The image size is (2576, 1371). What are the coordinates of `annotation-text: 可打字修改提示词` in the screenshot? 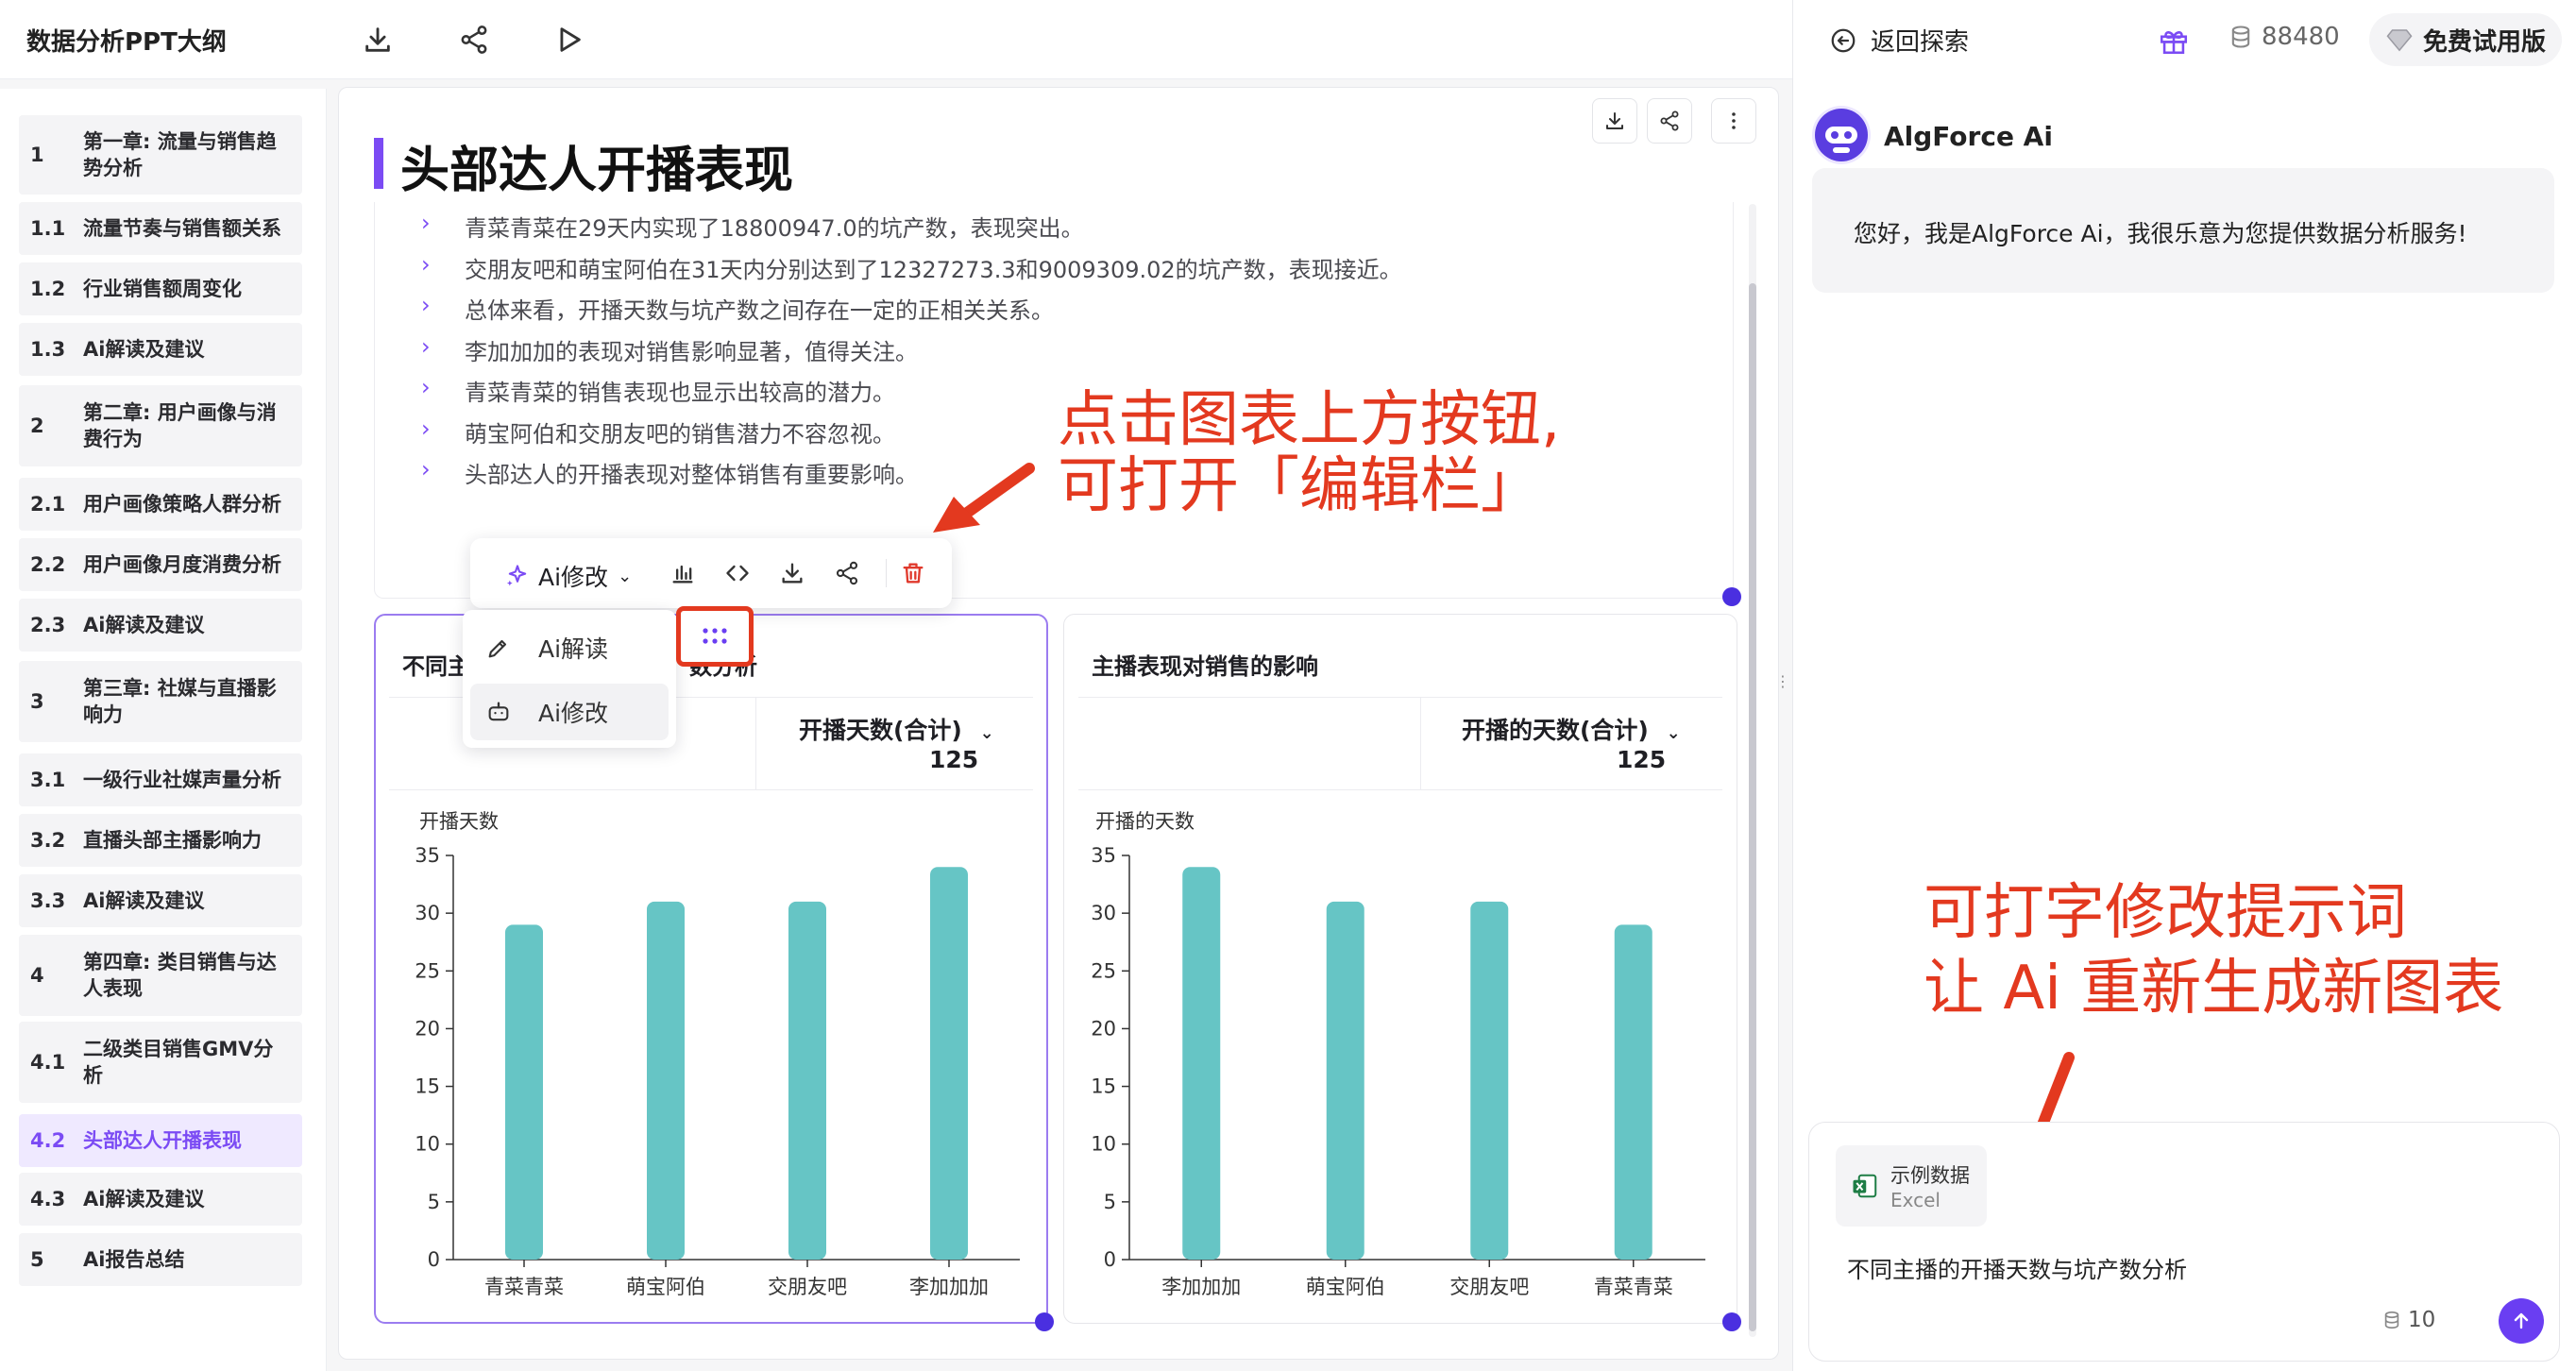 It's located at (2165, 913).